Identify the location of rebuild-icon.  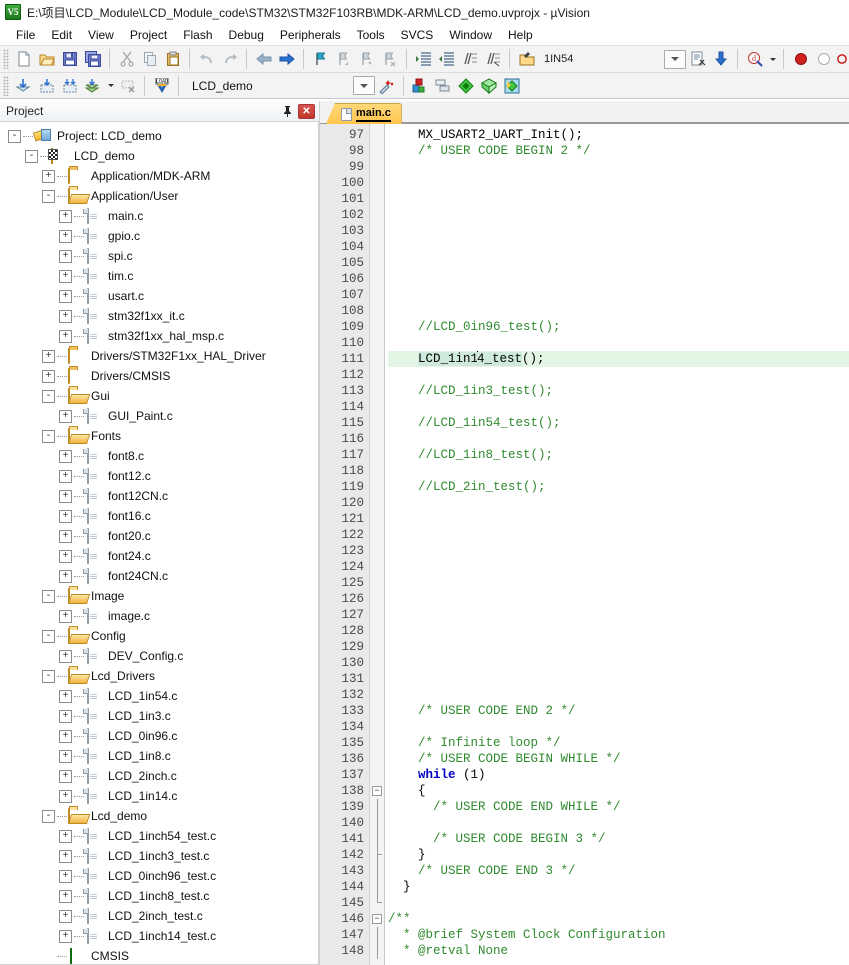
(69, 86).